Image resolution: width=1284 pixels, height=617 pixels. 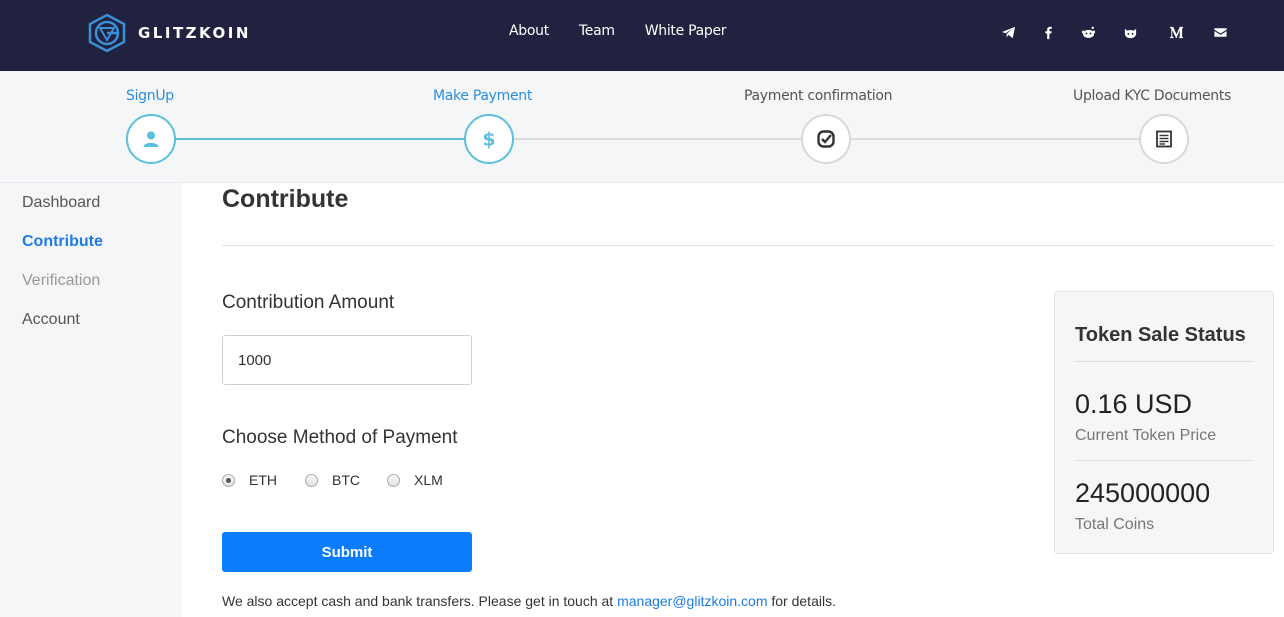 What do you see at coordinates (483, 96) in the screenshot?
I see `step-label-make-payment: Make Payment` at bounding box center [483, 96].